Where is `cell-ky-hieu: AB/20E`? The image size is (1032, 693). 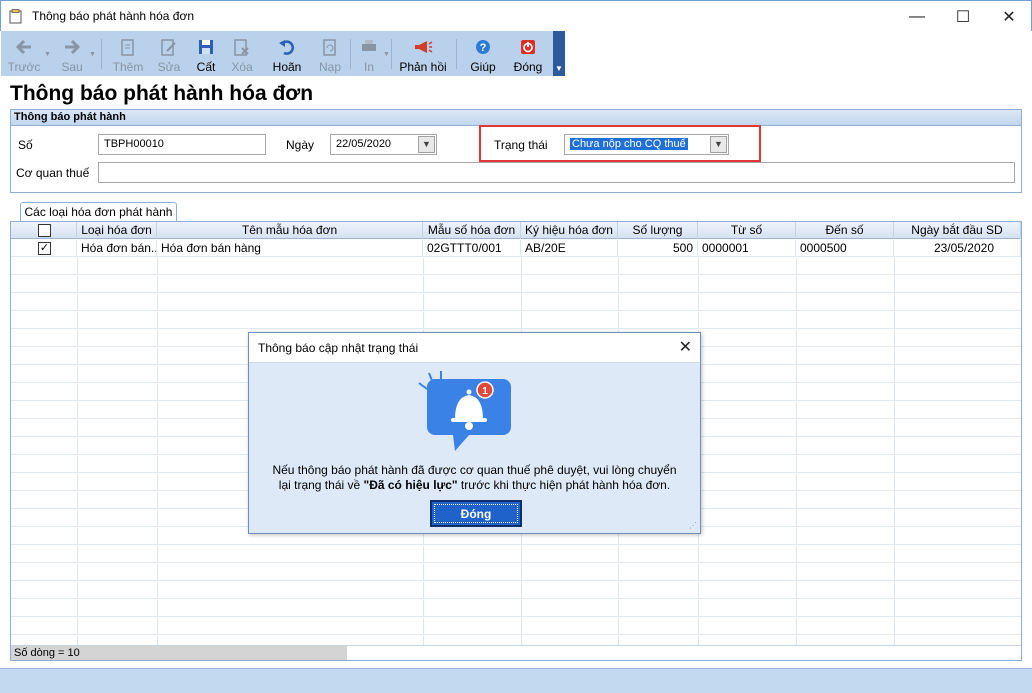 cell-ky-hieu: AB/20E is located at coordinates (569, 248).